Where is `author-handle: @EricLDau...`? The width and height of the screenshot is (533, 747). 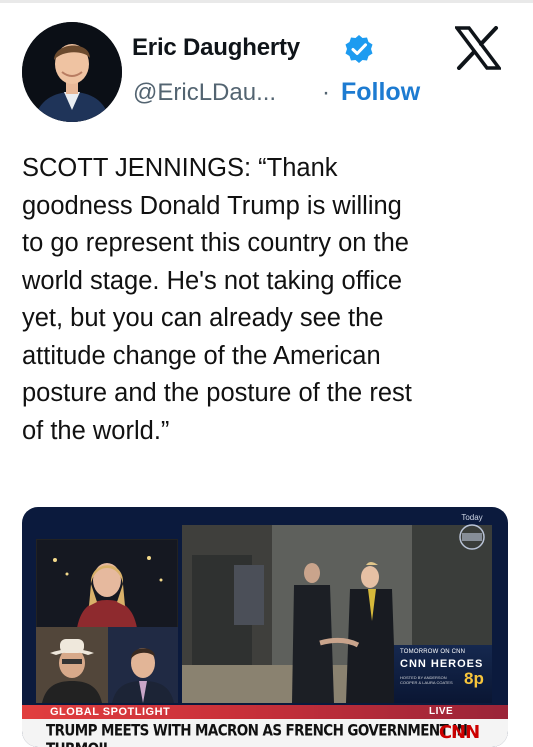
author-handle: @EricLDau... is located at coordinates (204, 93).